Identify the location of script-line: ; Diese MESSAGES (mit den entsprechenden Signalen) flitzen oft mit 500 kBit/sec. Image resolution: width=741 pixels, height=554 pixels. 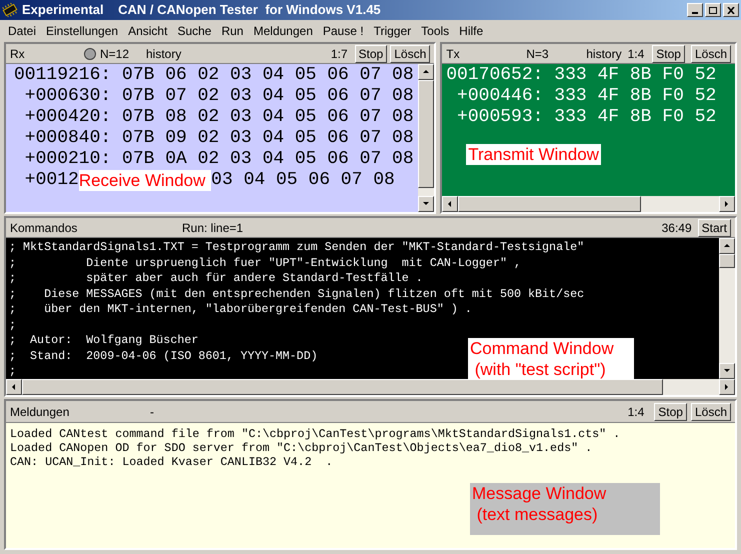
(296, 294).